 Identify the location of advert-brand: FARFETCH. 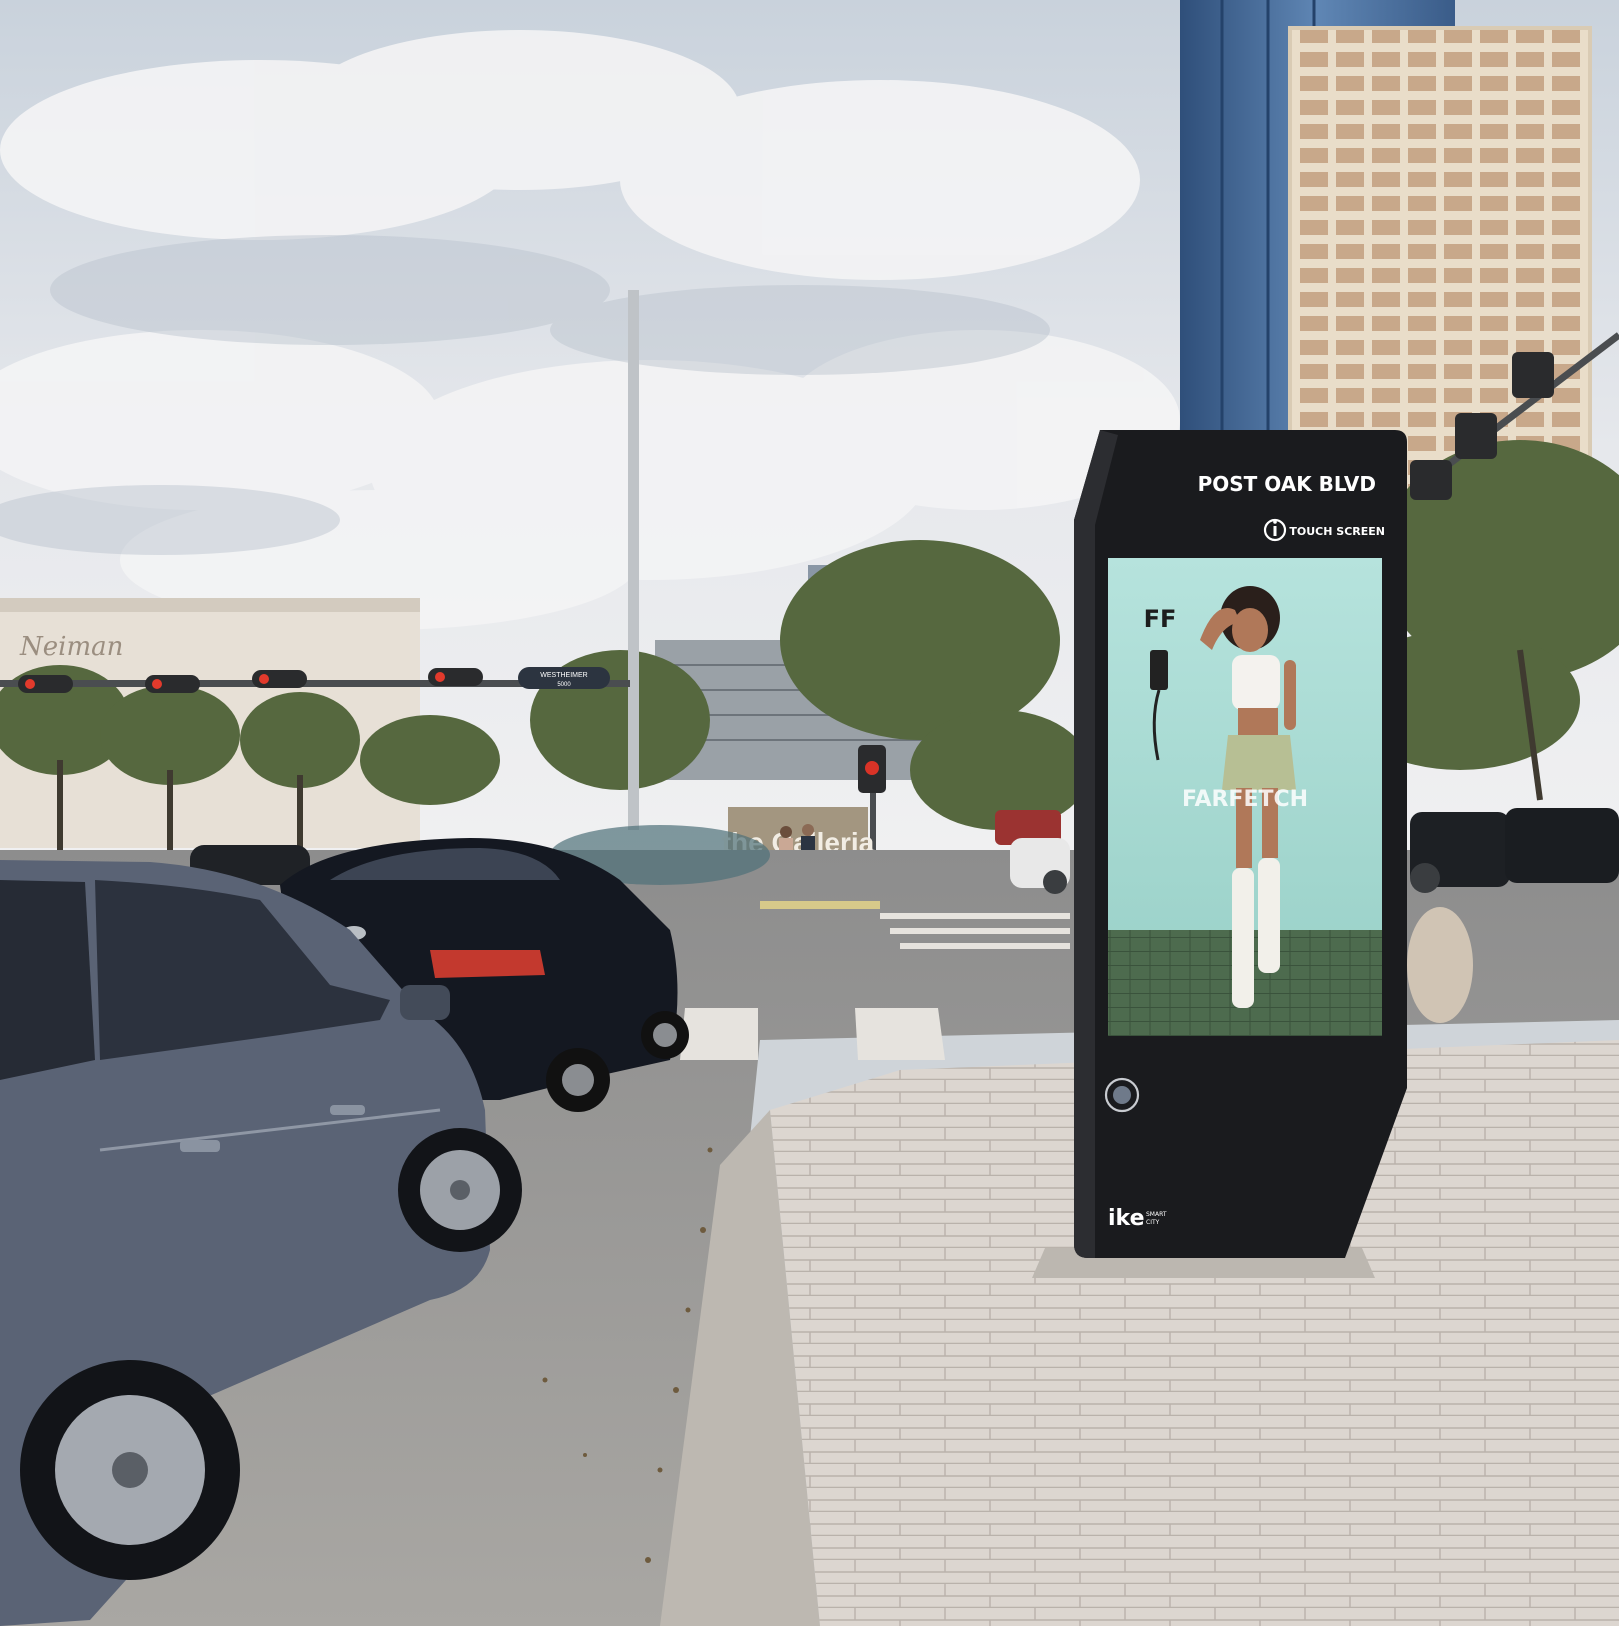
(1245, 799).